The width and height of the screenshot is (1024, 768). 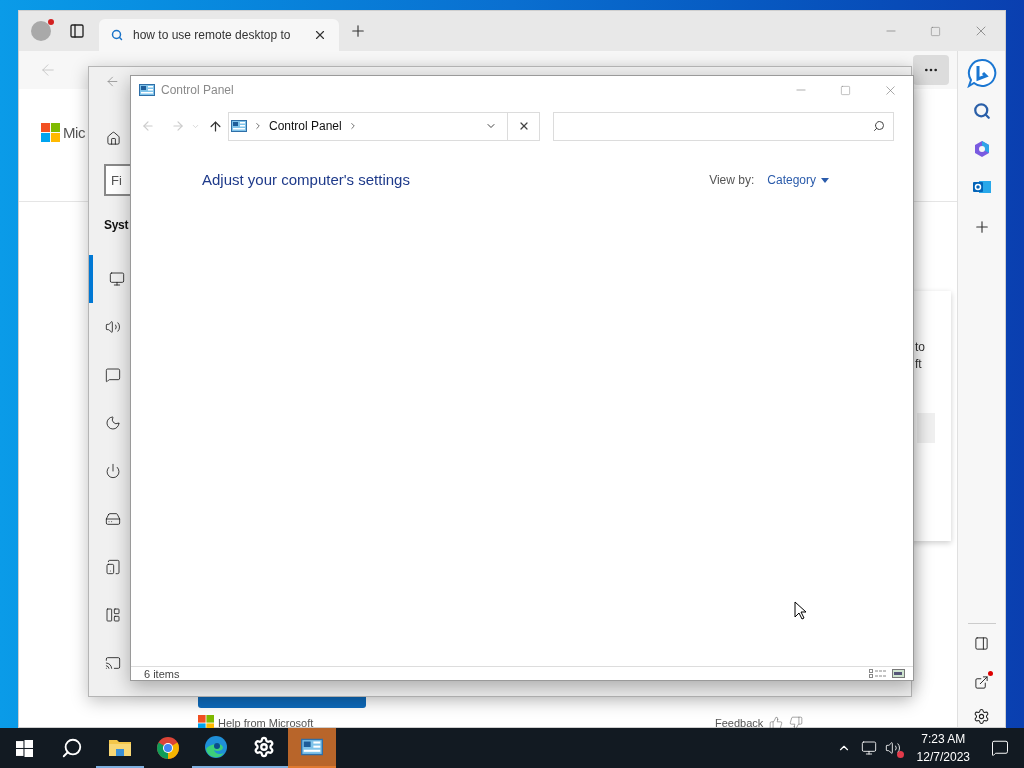 What do you see at coordinates (981, 149) in the screenshot?
I see `copilot-icon` at bounding box center [981, 149].